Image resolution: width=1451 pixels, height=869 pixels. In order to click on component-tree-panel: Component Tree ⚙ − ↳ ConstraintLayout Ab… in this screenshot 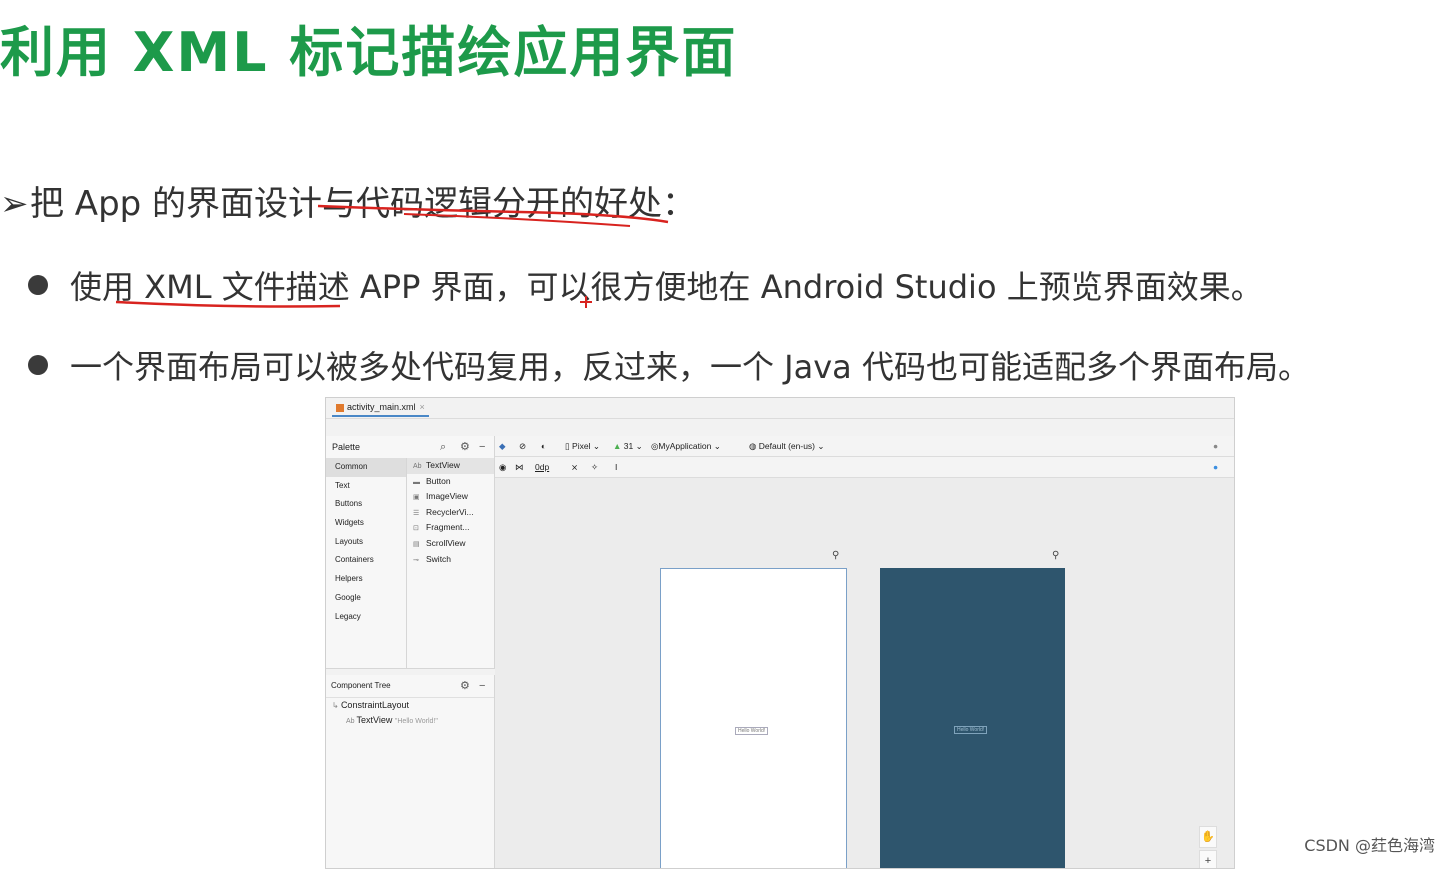, I will do `click(410, 771)`.